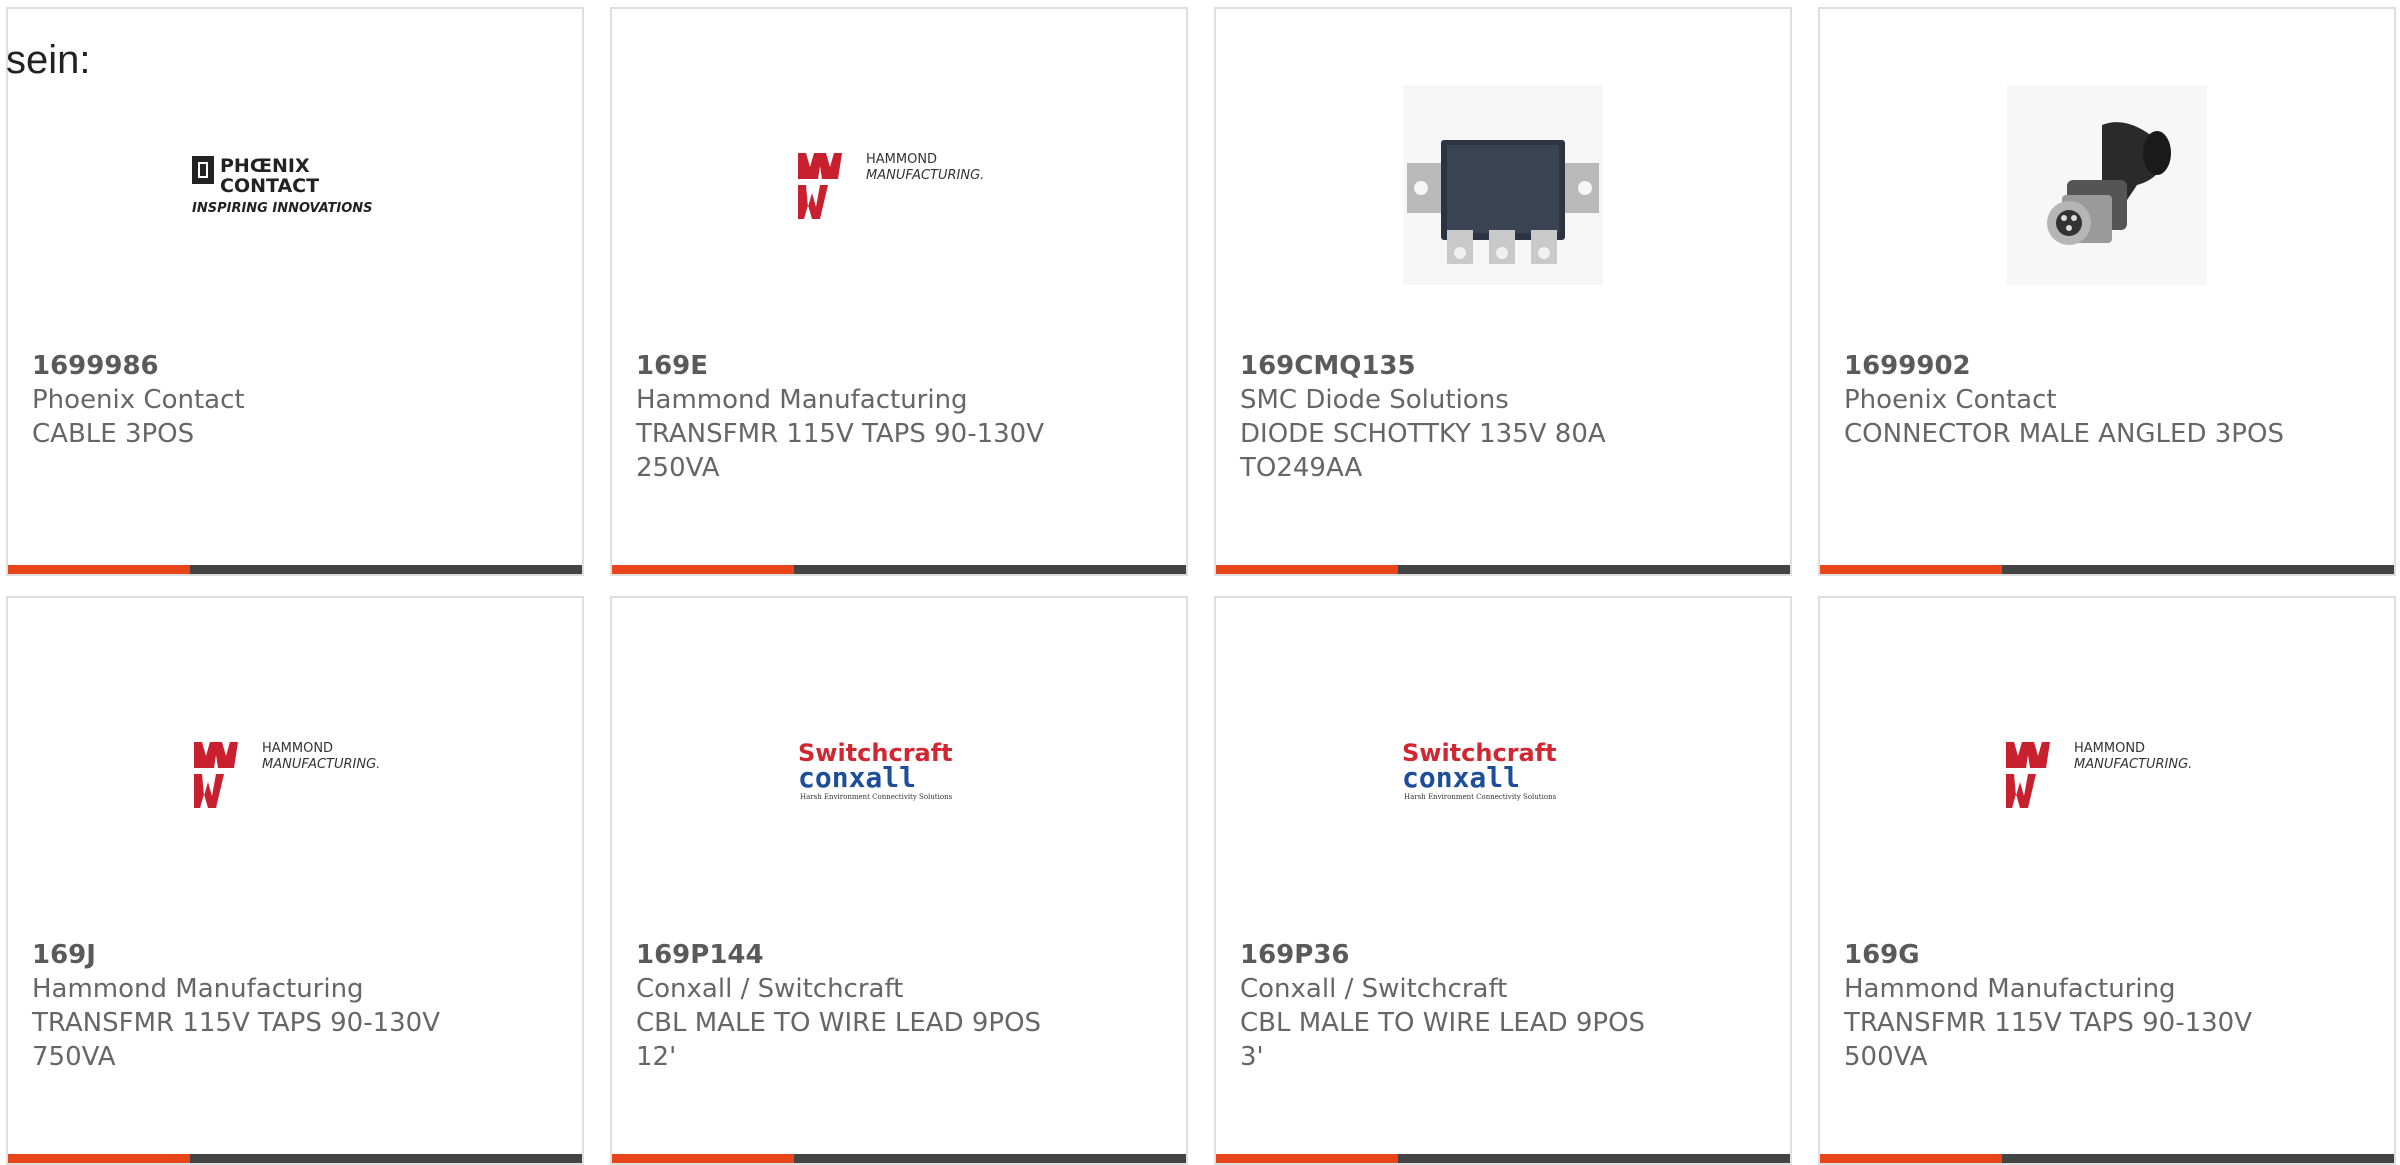 The image size is (2400, 1165). I want to click on angled-connector-photo, so click(2107, 185).